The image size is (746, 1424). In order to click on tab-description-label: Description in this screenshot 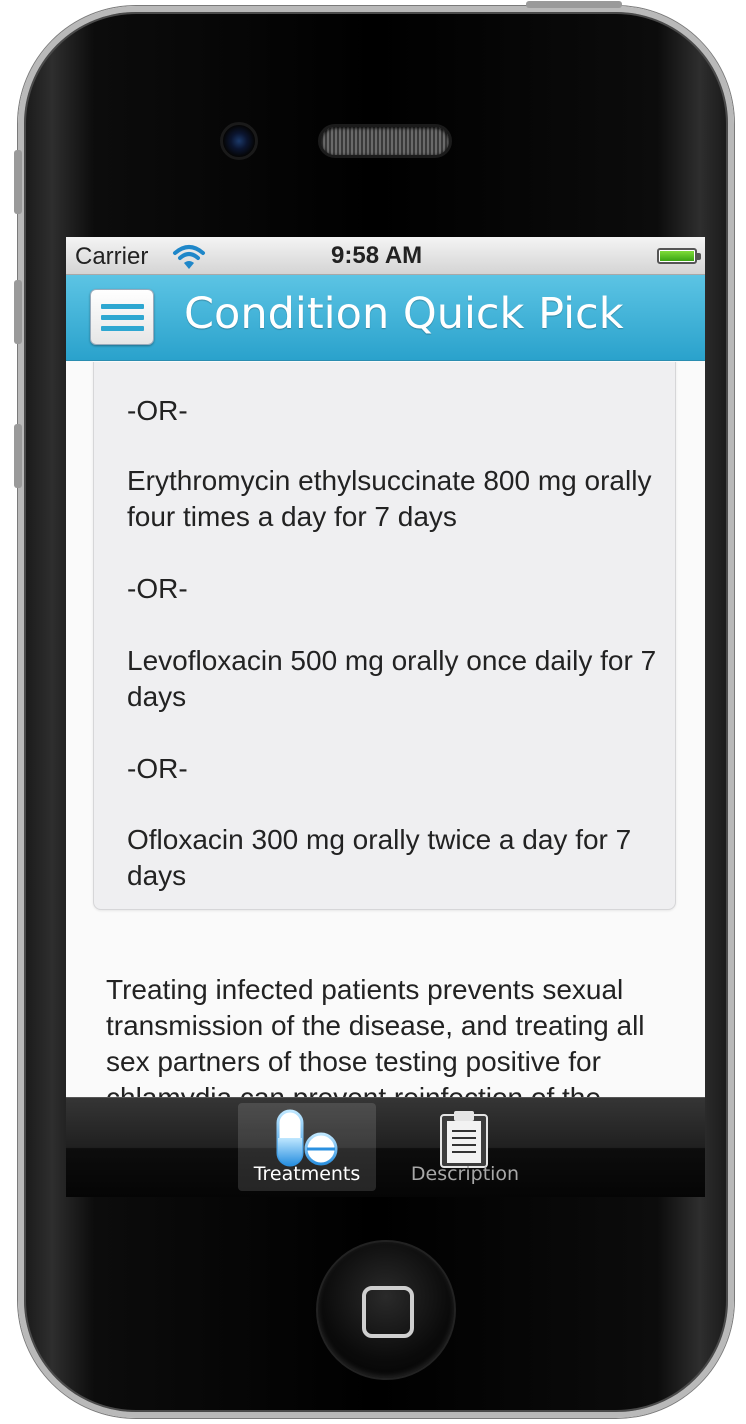, I will do `click(465, 1174)`.